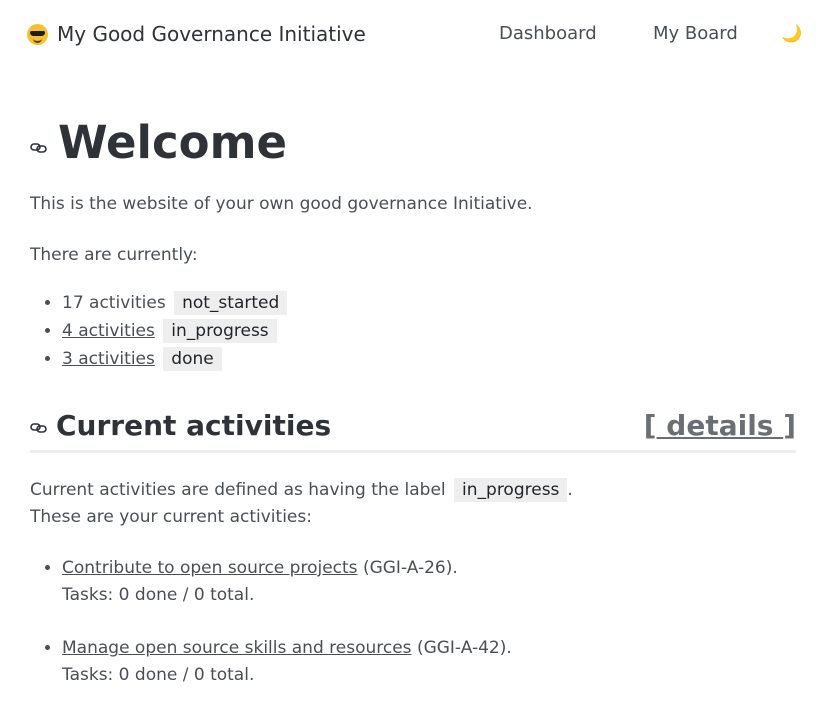 The height and width of the screenshot is (725, 837). Describe the element at coordinates (720, 425) in the screenshot. I see `details-link: [ details ]` at that location.